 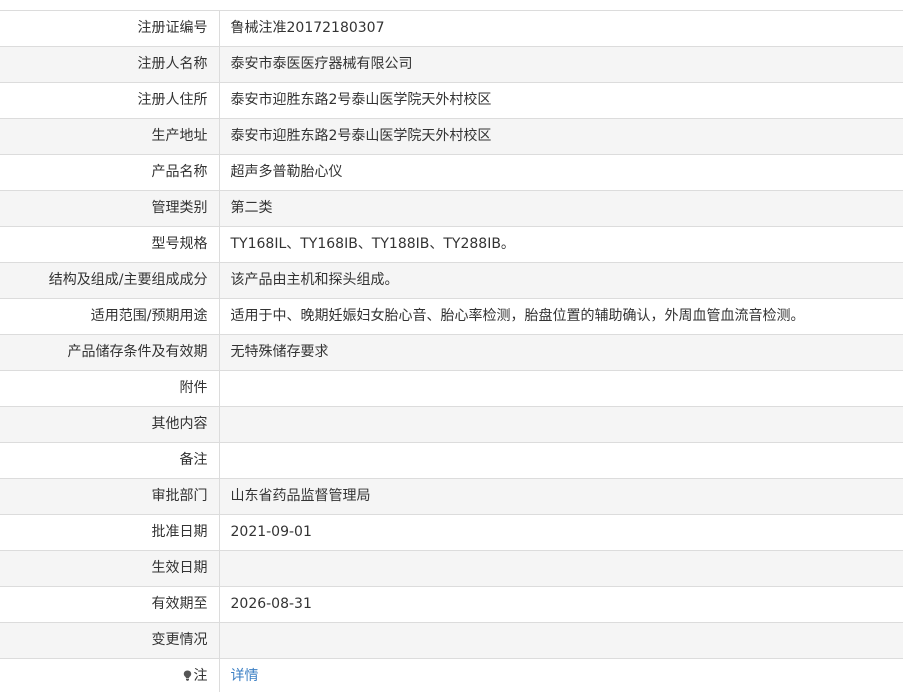 I want to click on field-value-model-spec: TY168IL、TY168IB、TY188IB、TY288IB。, so click(x=561, y=244).